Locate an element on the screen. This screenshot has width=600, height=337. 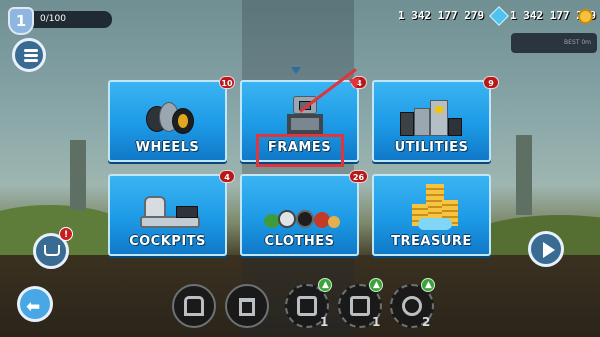
category-utilities: UTILITIES is located at coordinates (431, 121).